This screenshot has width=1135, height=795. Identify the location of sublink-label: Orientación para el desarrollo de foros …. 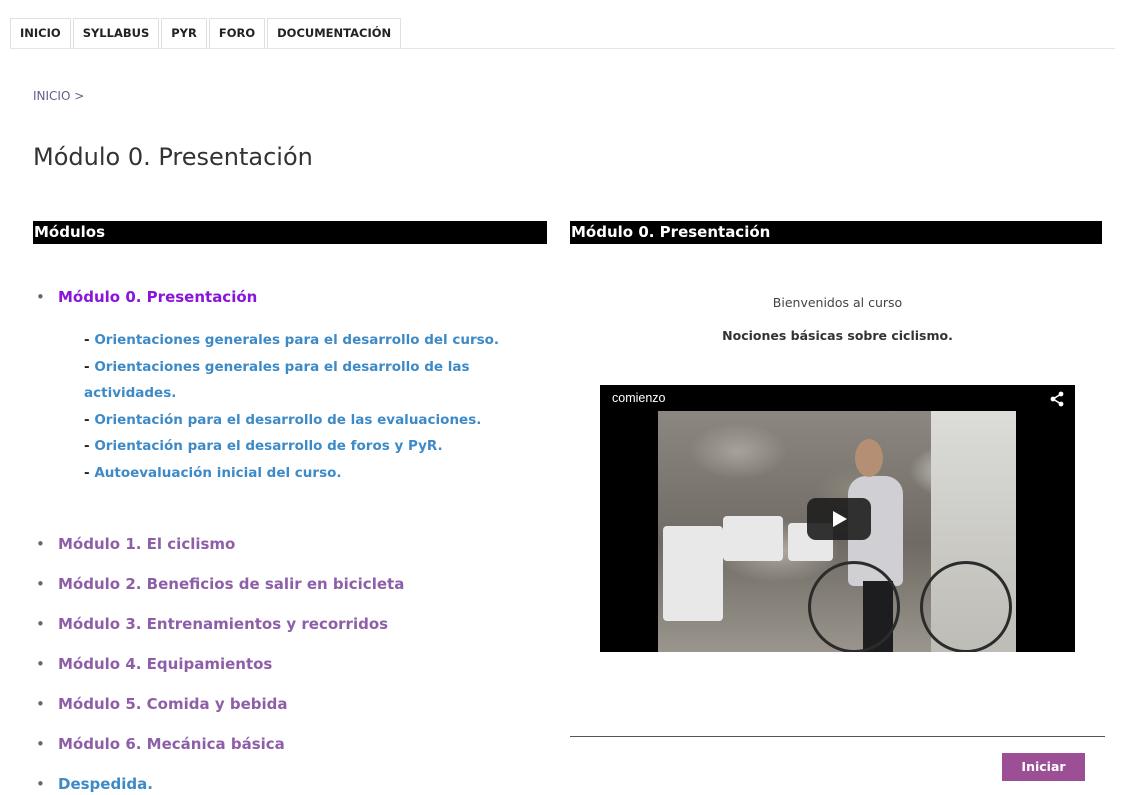
(268, 446).